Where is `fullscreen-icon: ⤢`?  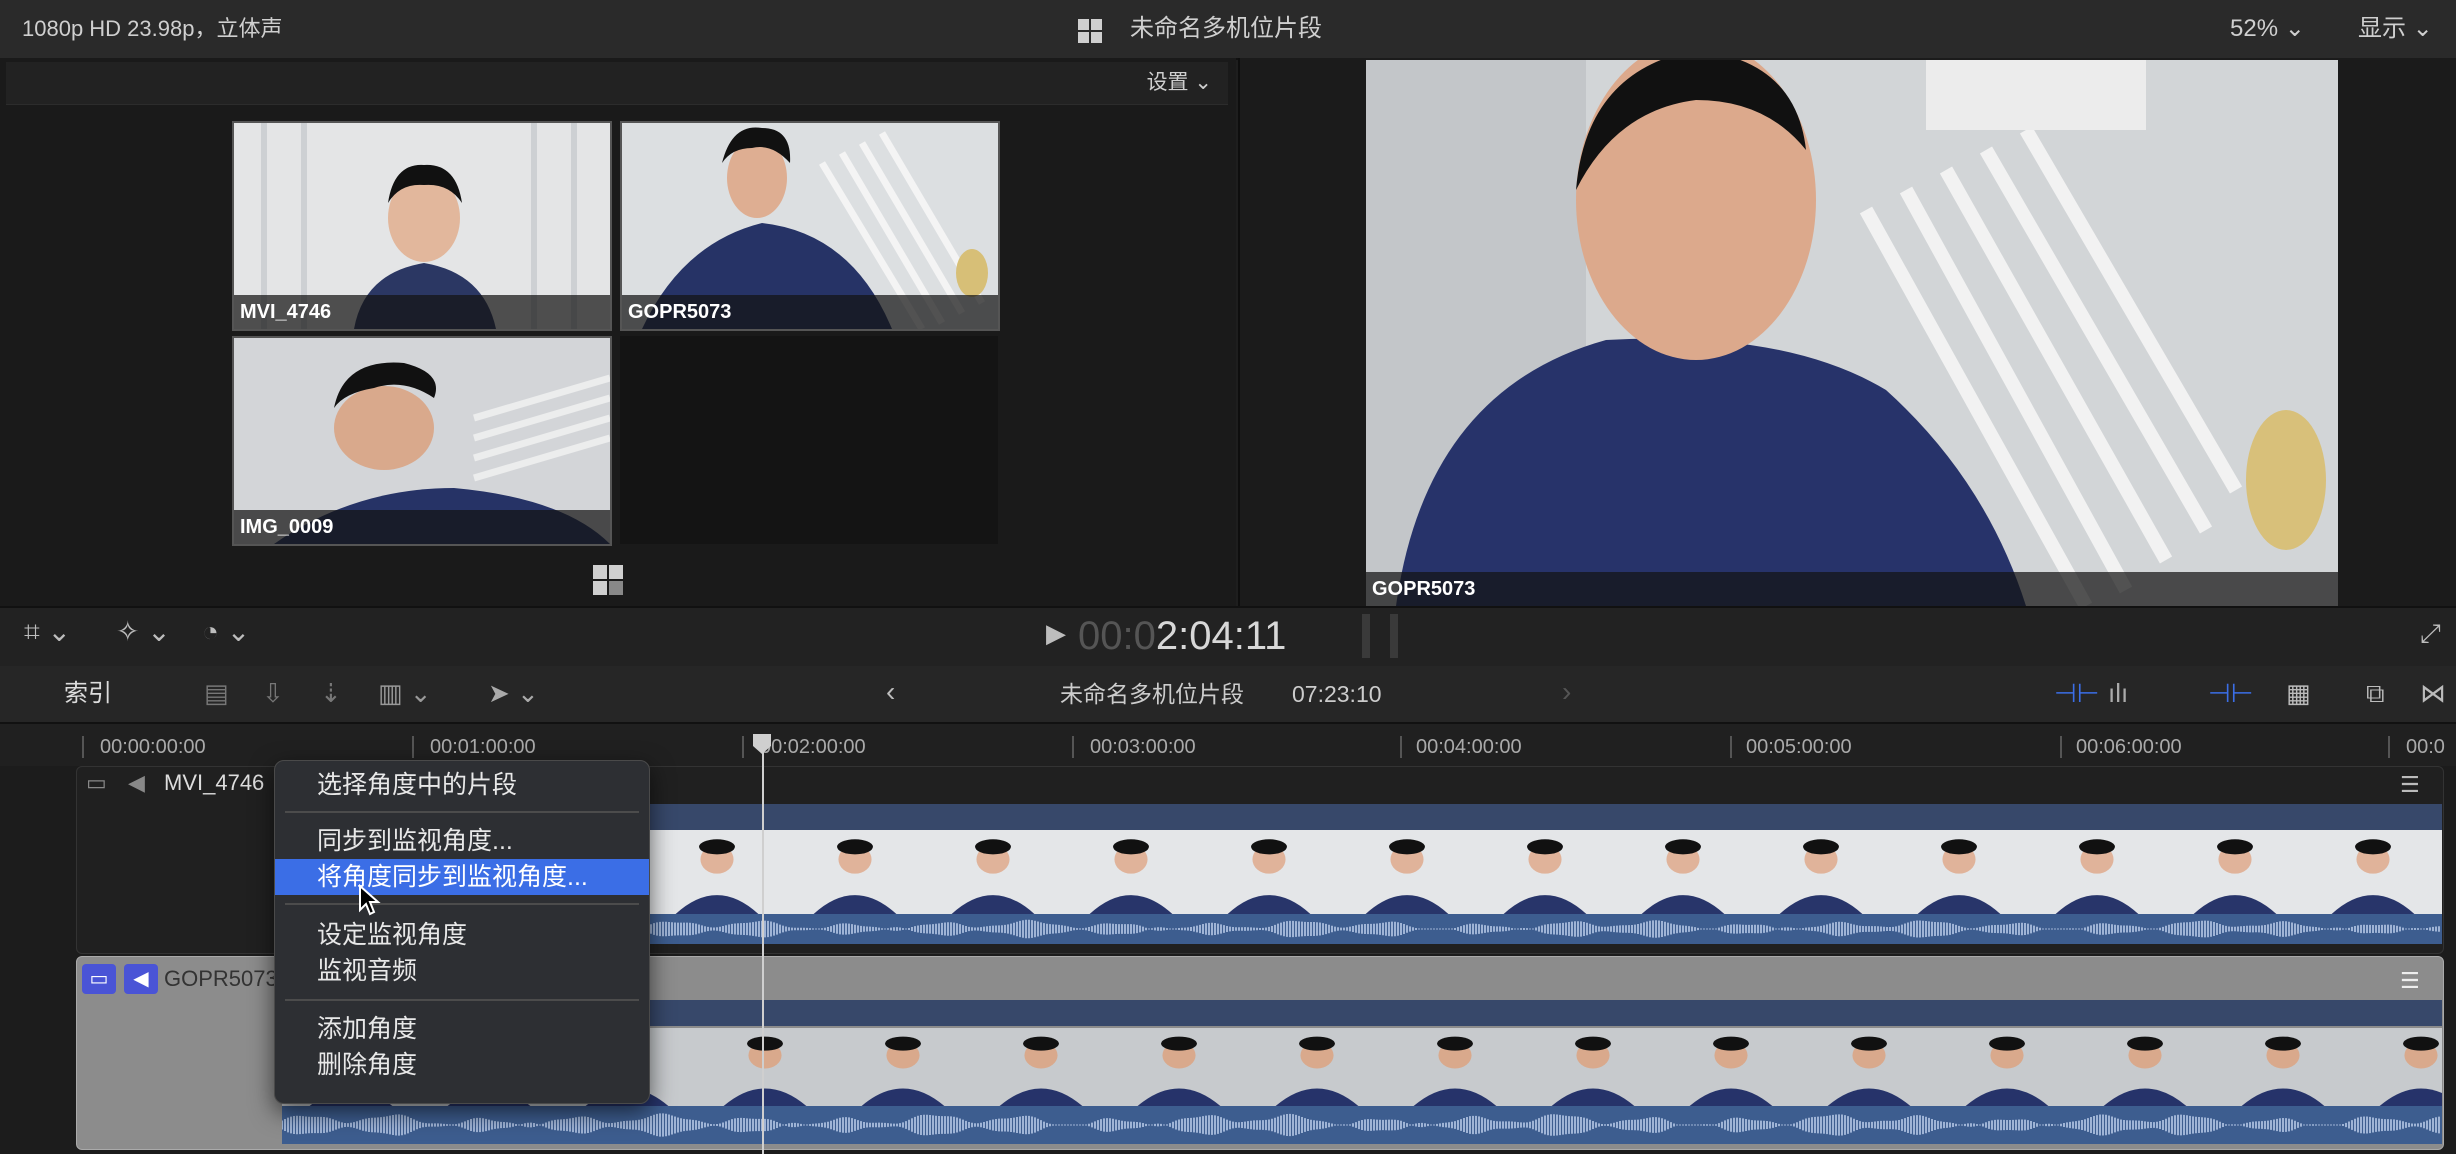
fullscreen-icon: ⤢ is located at coordinates (2430, 633).